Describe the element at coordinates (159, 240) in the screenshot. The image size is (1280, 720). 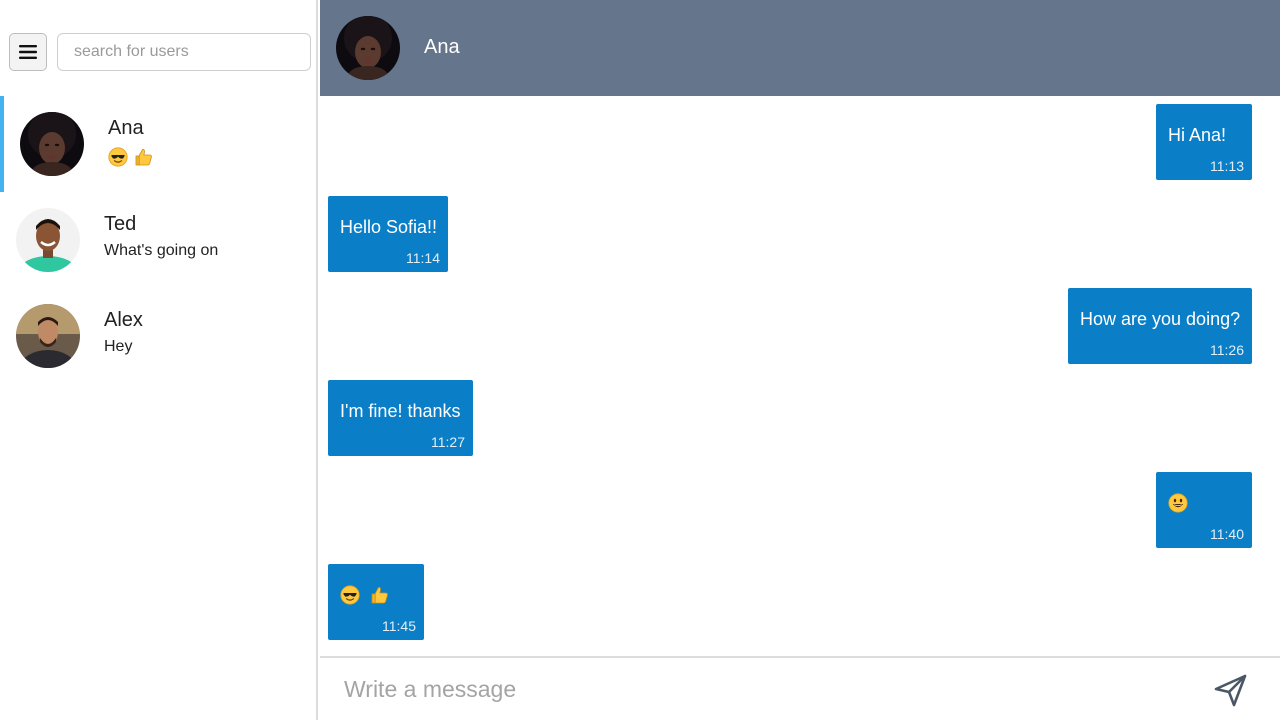
I see `contact-item-ted: Ted What's going on` at that location.